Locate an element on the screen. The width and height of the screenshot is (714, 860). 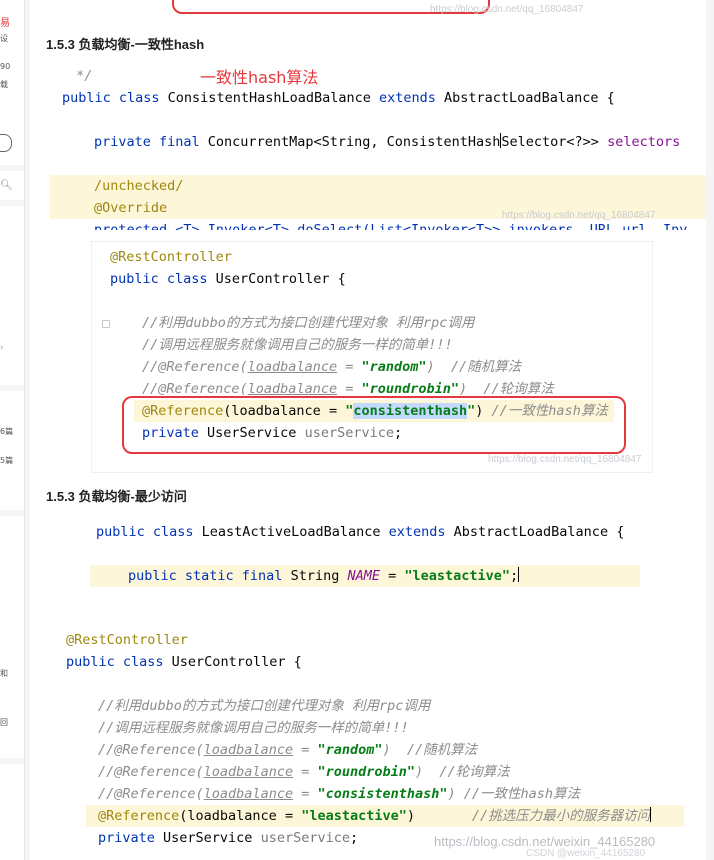
code-line: */ is located at coordinates (80, 76).